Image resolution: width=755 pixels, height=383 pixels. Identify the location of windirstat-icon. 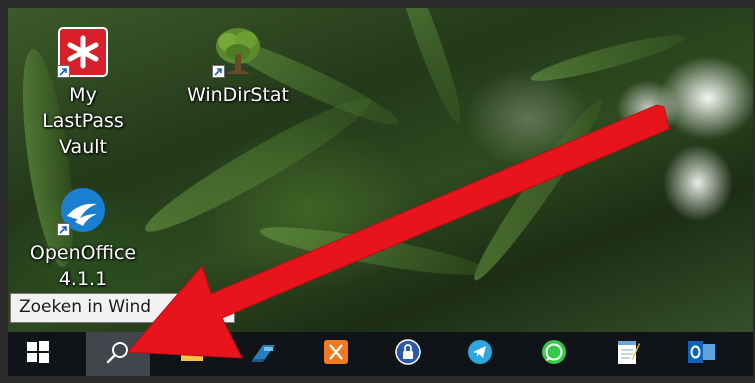
(238, 52).